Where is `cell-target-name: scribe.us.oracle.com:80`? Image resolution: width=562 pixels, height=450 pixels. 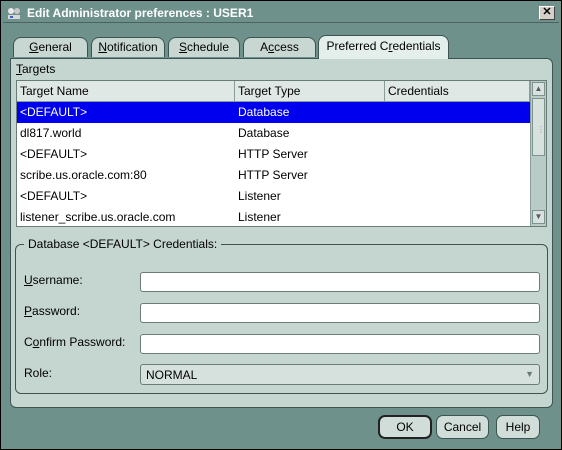
cell-target-name: scribe.us.oracle.com:80 is located at coordinates (83, 175).